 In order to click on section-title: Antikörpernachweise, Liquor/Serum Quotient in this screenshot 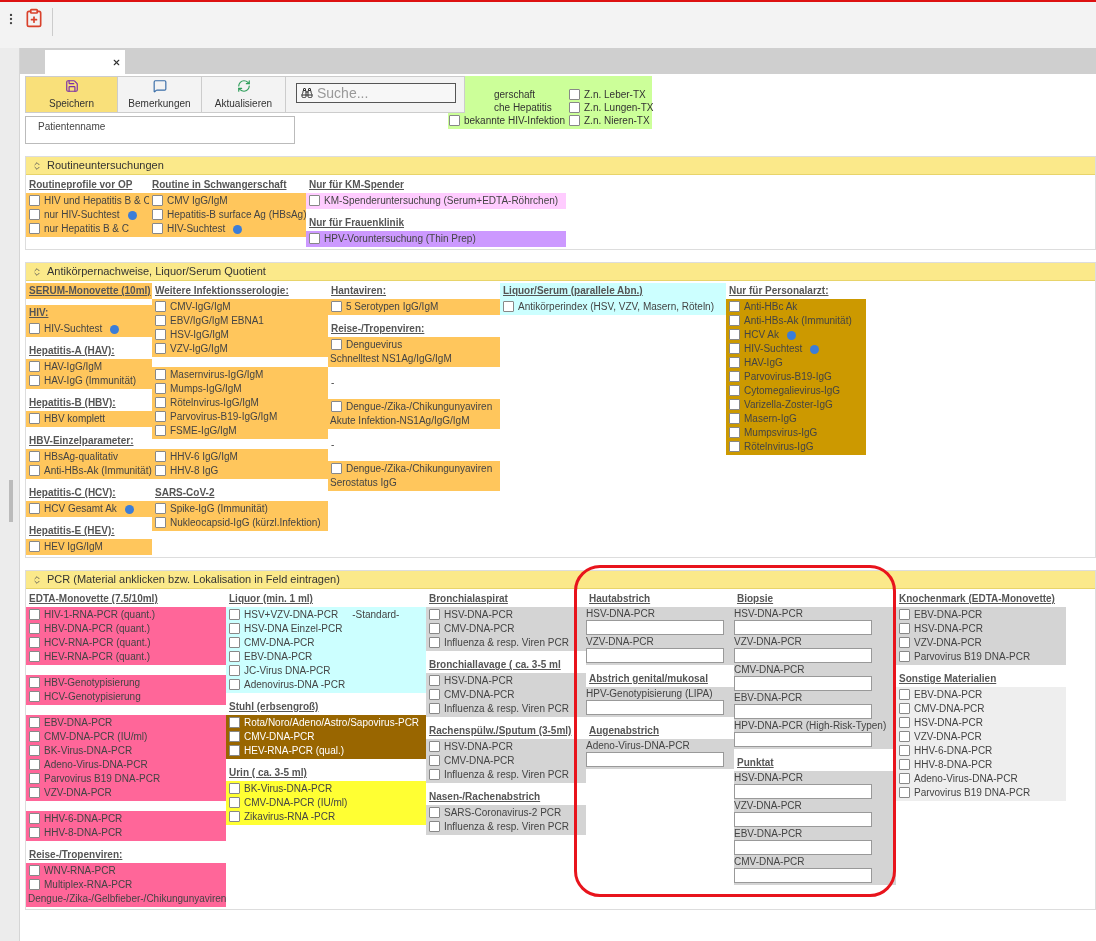, I will do `click(156, 272)`.